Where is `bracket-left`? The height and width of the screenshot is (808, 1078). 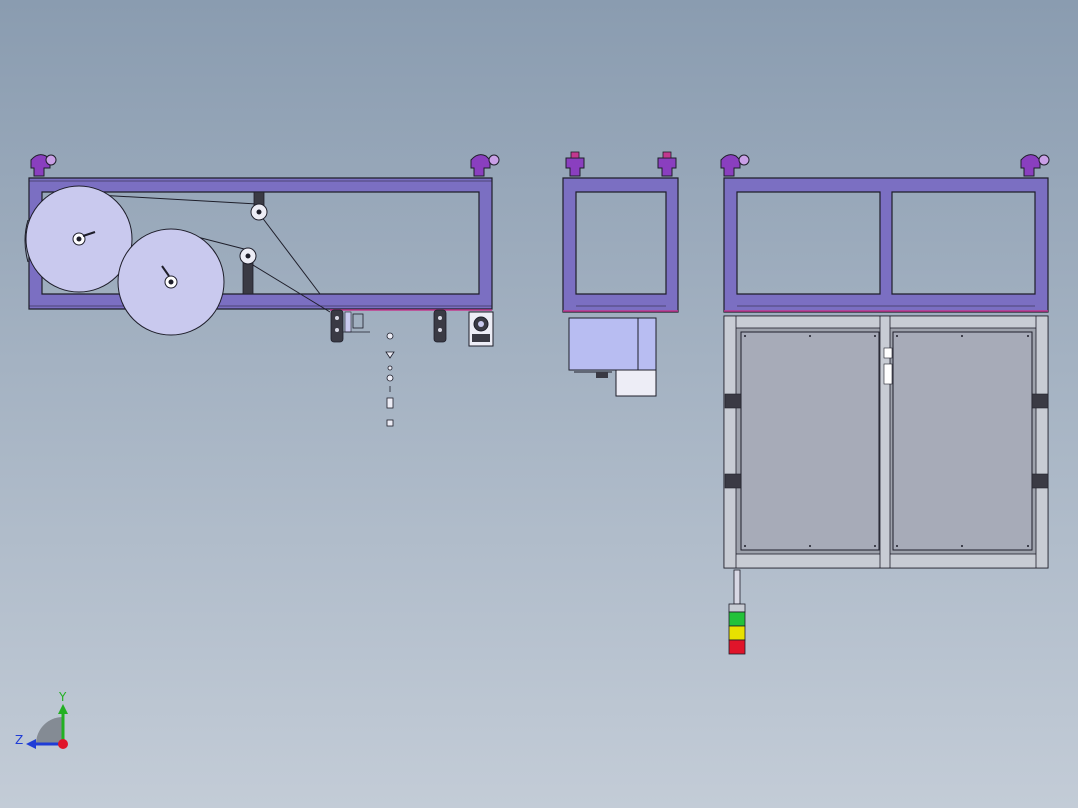
bracket-left is located at coordinates (350, 326).